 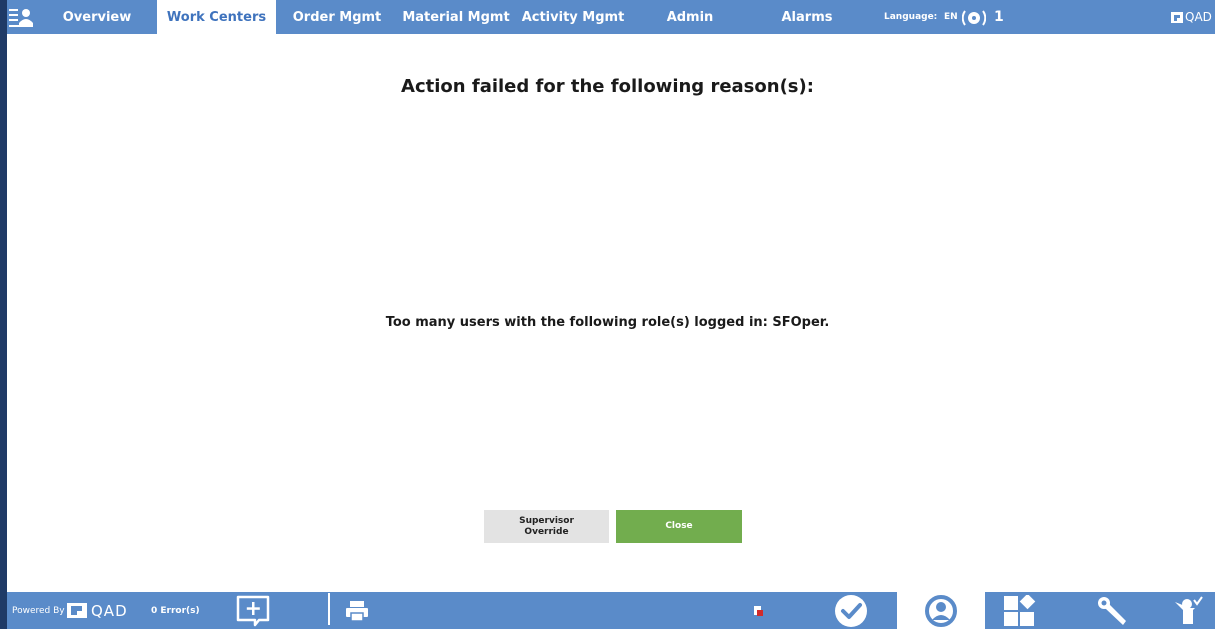 I want to click on tab-activity-mgmt: Activity Mgmt, so click(x=573, y=17).